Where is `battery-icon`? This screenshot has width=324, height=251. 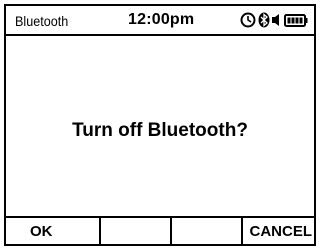
battery-icon is located at coordinates (296, 23).